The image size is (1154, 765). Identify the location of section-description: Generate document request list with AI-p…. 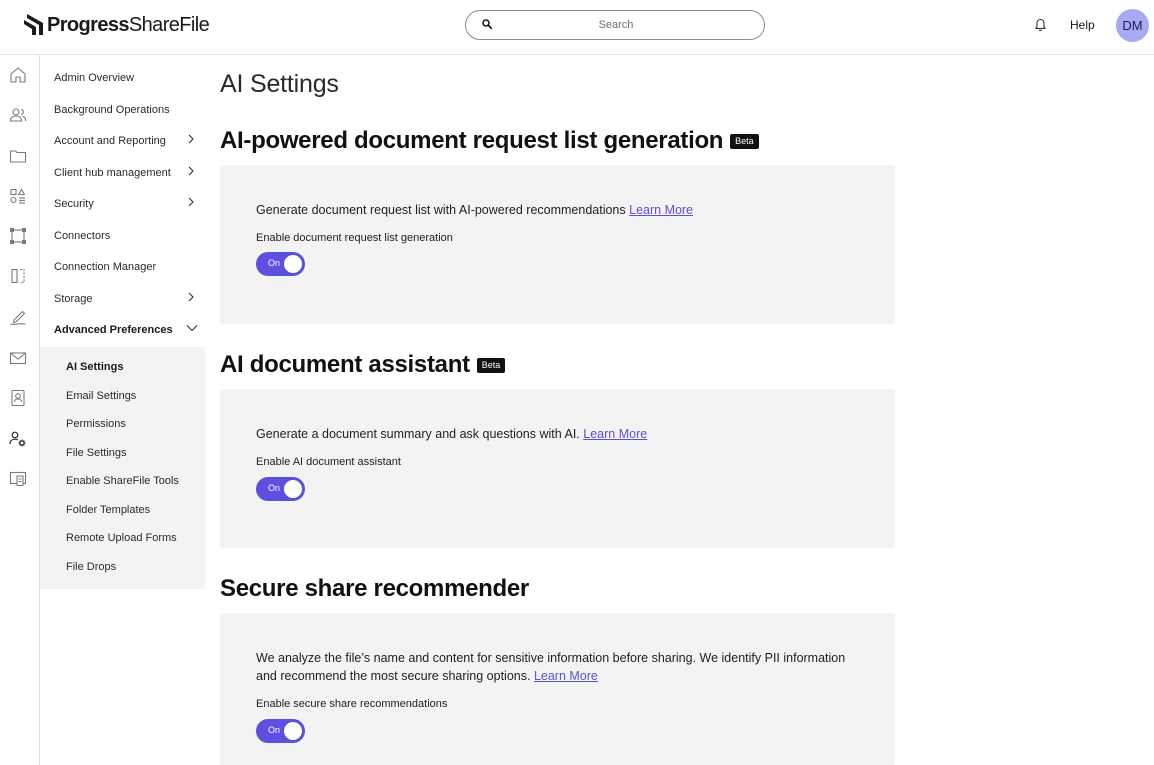
(561, 210).